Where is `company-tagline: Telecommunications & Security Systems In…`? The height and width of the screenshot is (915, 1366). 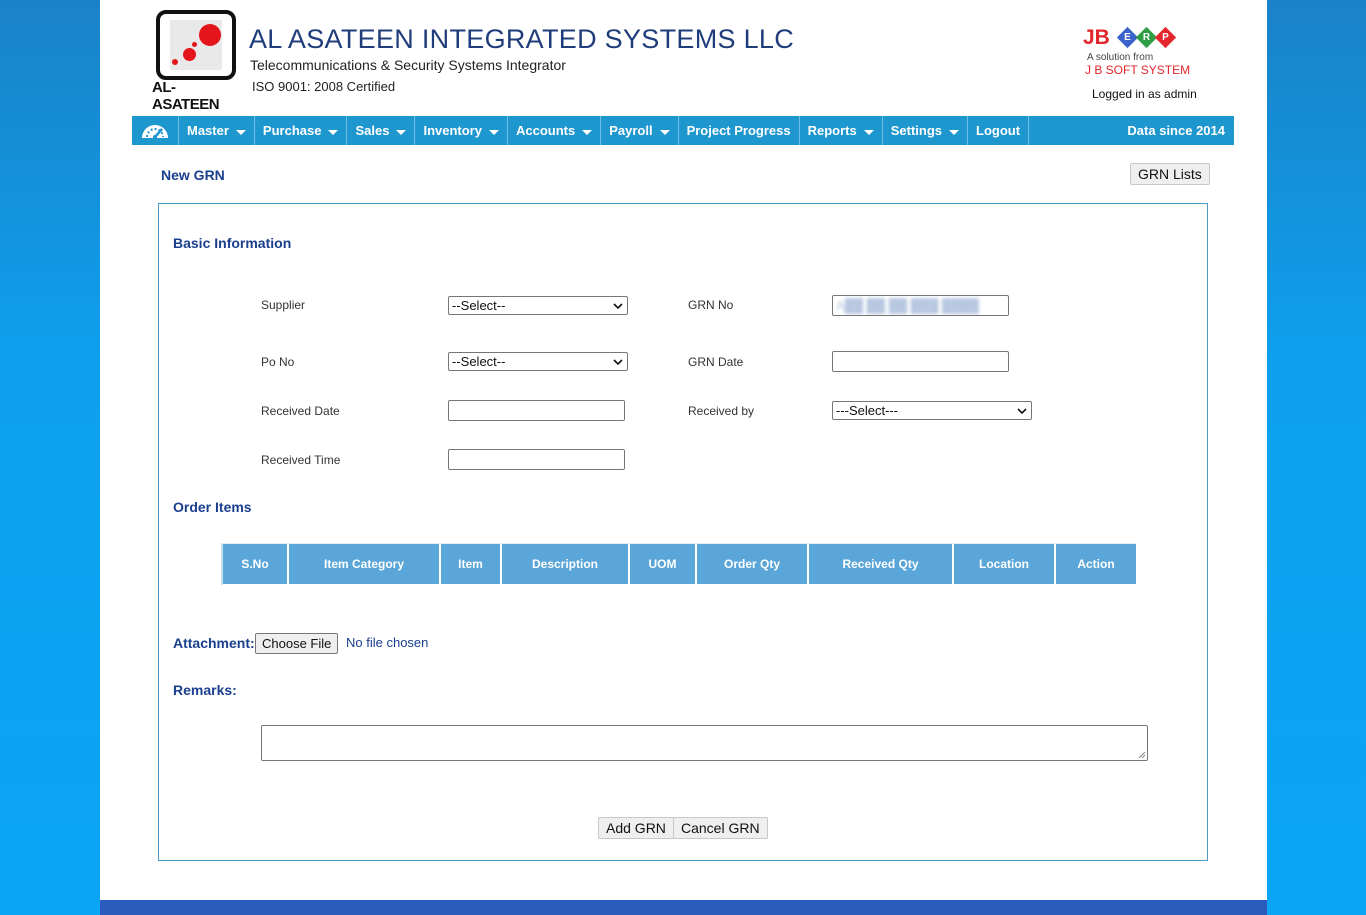 company-tagline: Telecommunications & Security Systems In… is located at coordinates (408, 65).